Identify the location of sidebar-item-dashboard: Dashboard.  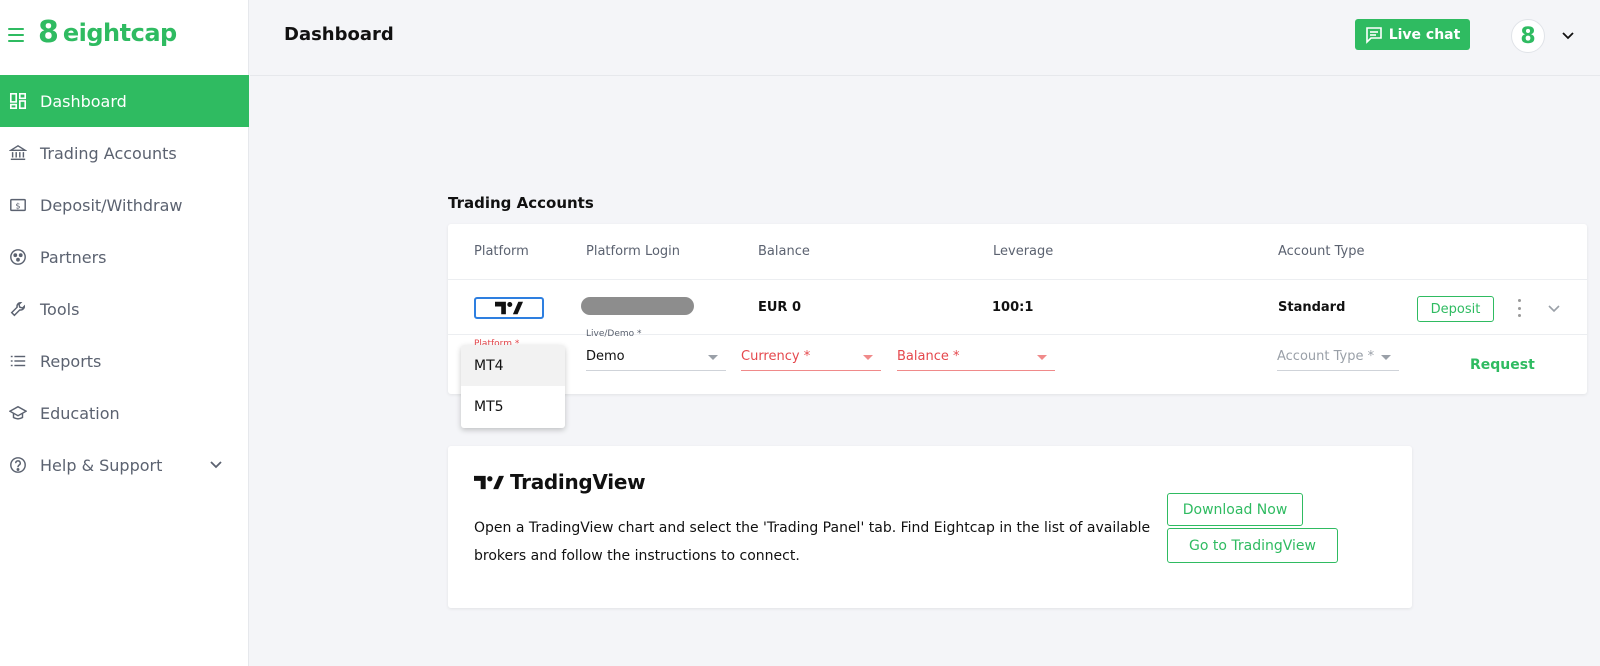
(124, 101).